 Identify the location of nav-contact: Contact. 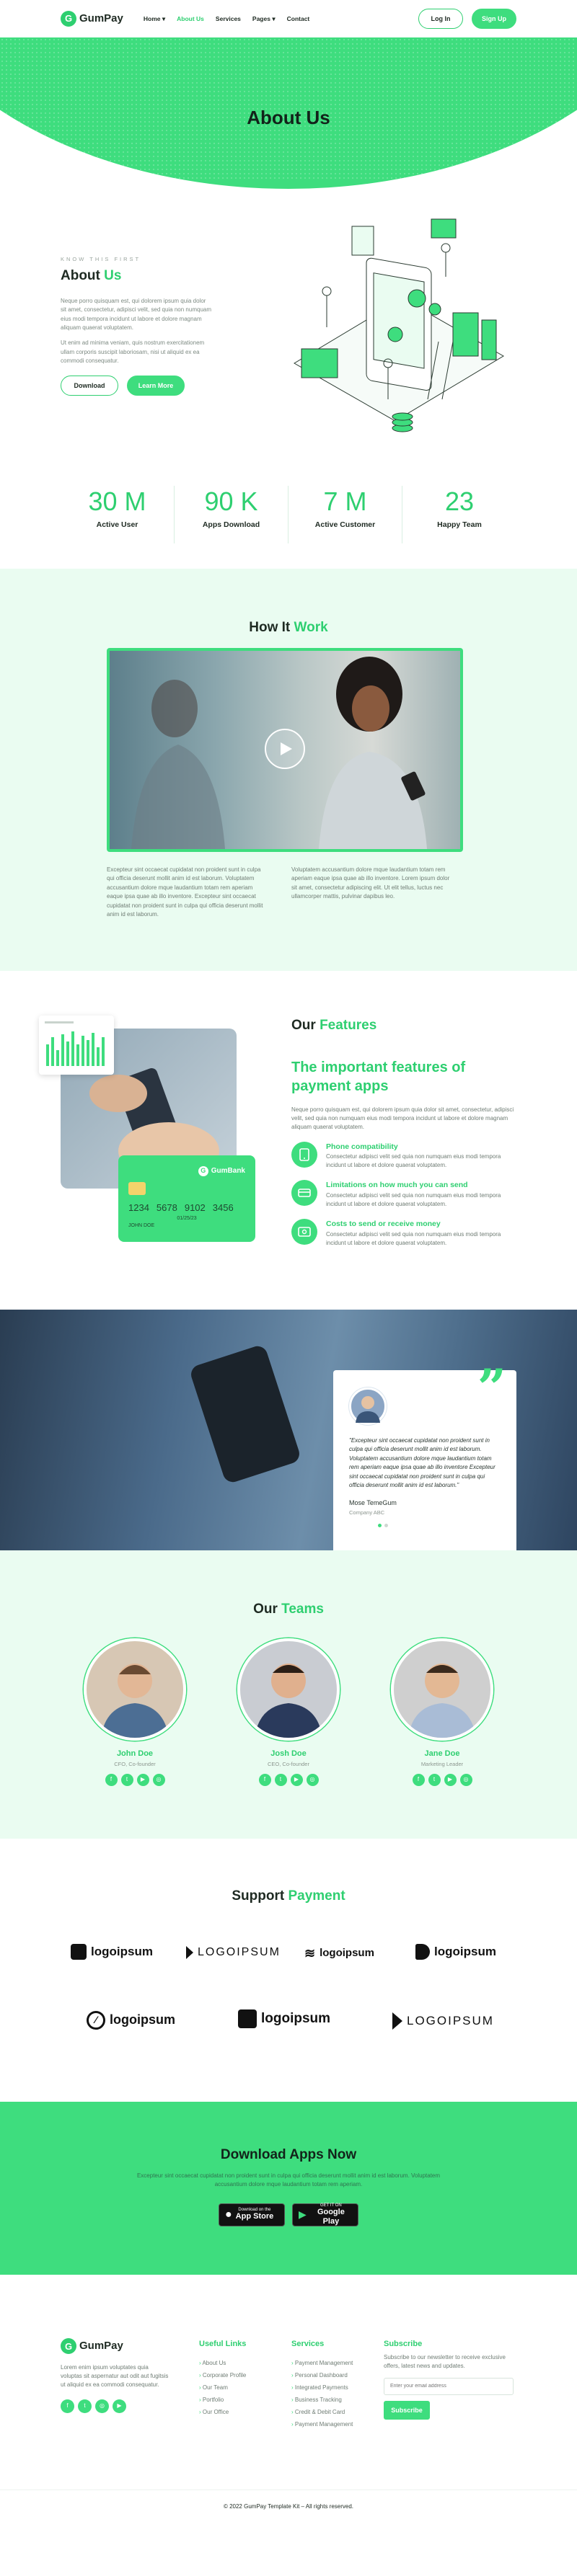
(298, 19).